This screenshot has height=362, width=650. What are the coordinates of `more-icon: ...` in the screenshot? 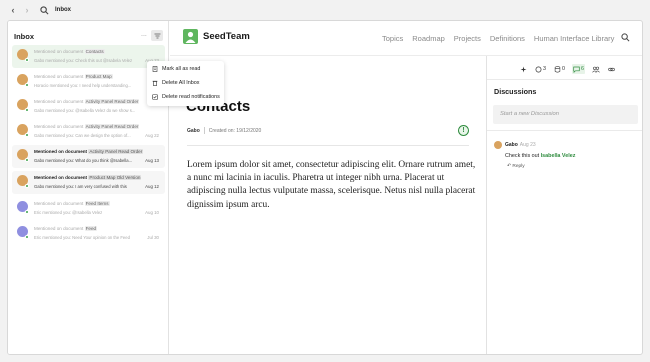 It's located at (144, 34).